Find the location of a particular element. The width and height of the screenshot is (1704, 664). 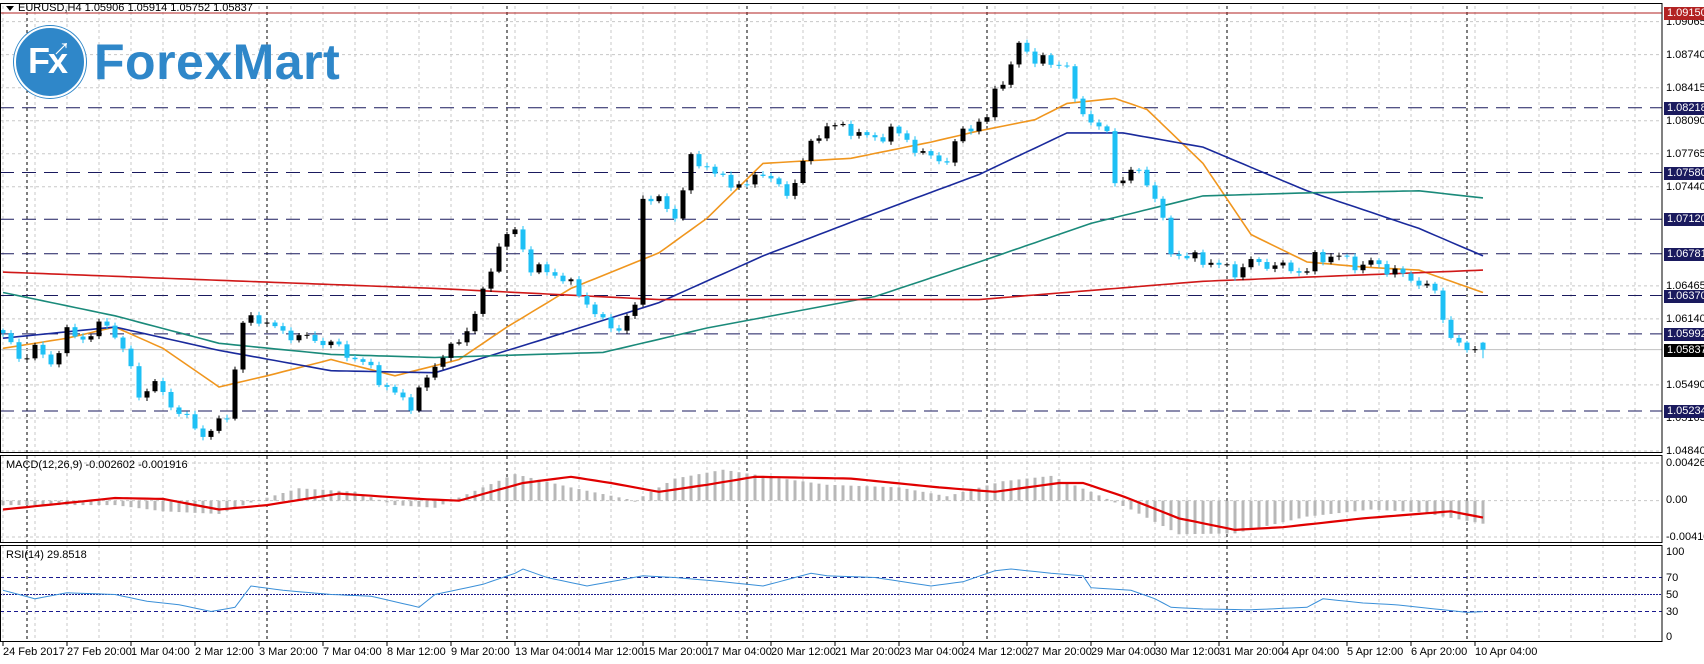

pane-border is located at coordinates (831, 593).